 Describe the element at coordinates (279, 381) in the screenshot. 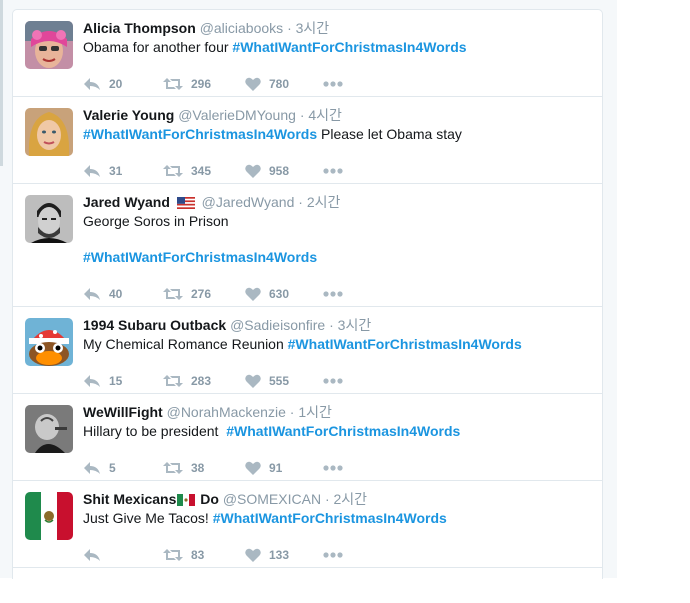

I see `like-count: 555` at that location.